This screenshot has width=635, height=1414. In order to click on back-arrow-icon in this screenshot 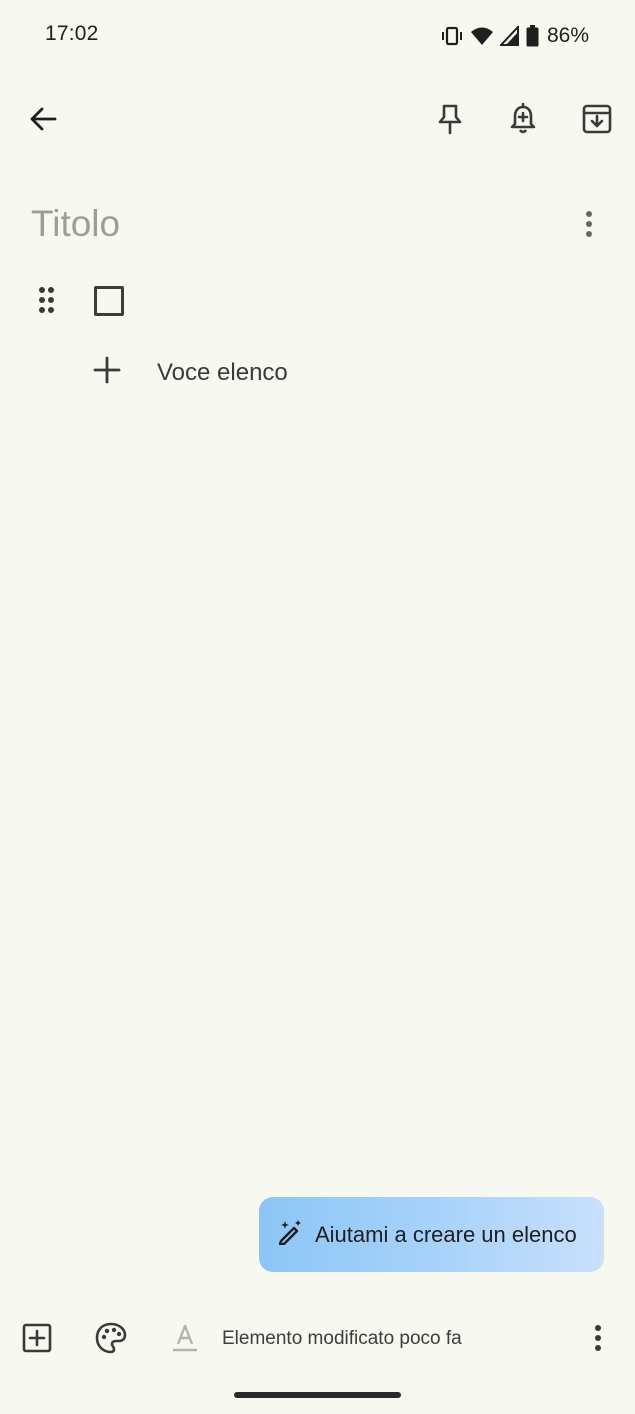, I will do `click(43, 121)`.